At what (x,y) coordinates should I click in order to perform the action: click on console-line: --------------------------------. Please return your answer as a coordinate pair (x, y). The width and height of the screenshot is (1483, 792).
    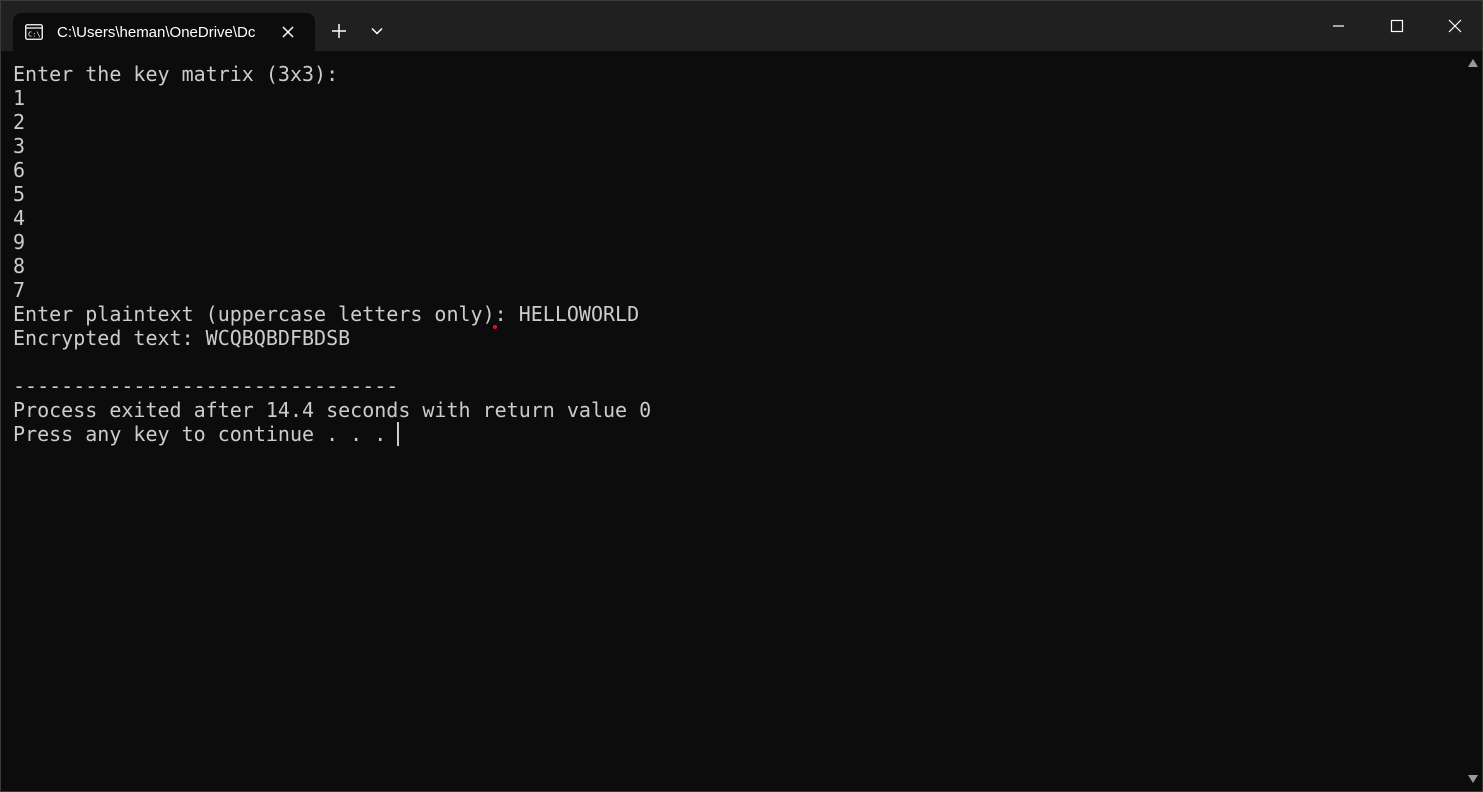
    Looking at the image, I should click on (206, 386).